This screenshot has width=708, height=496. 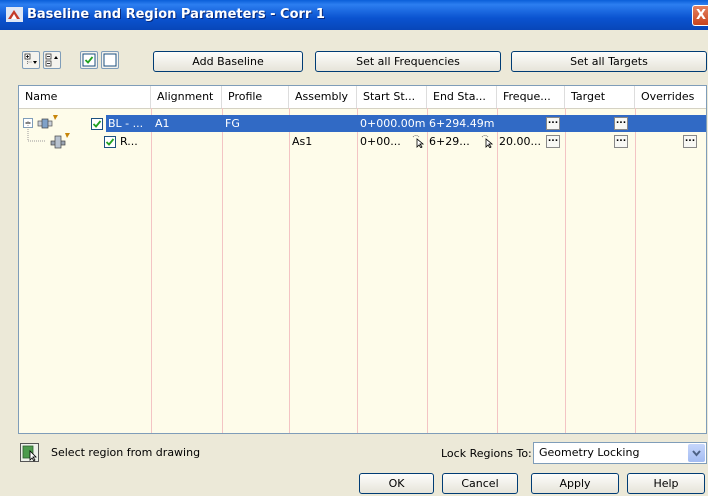 What do you see at coordinates (670, 97) in the screenshot?
I see `column-header-overrides: Overrides` at bounding box center [670, 97].